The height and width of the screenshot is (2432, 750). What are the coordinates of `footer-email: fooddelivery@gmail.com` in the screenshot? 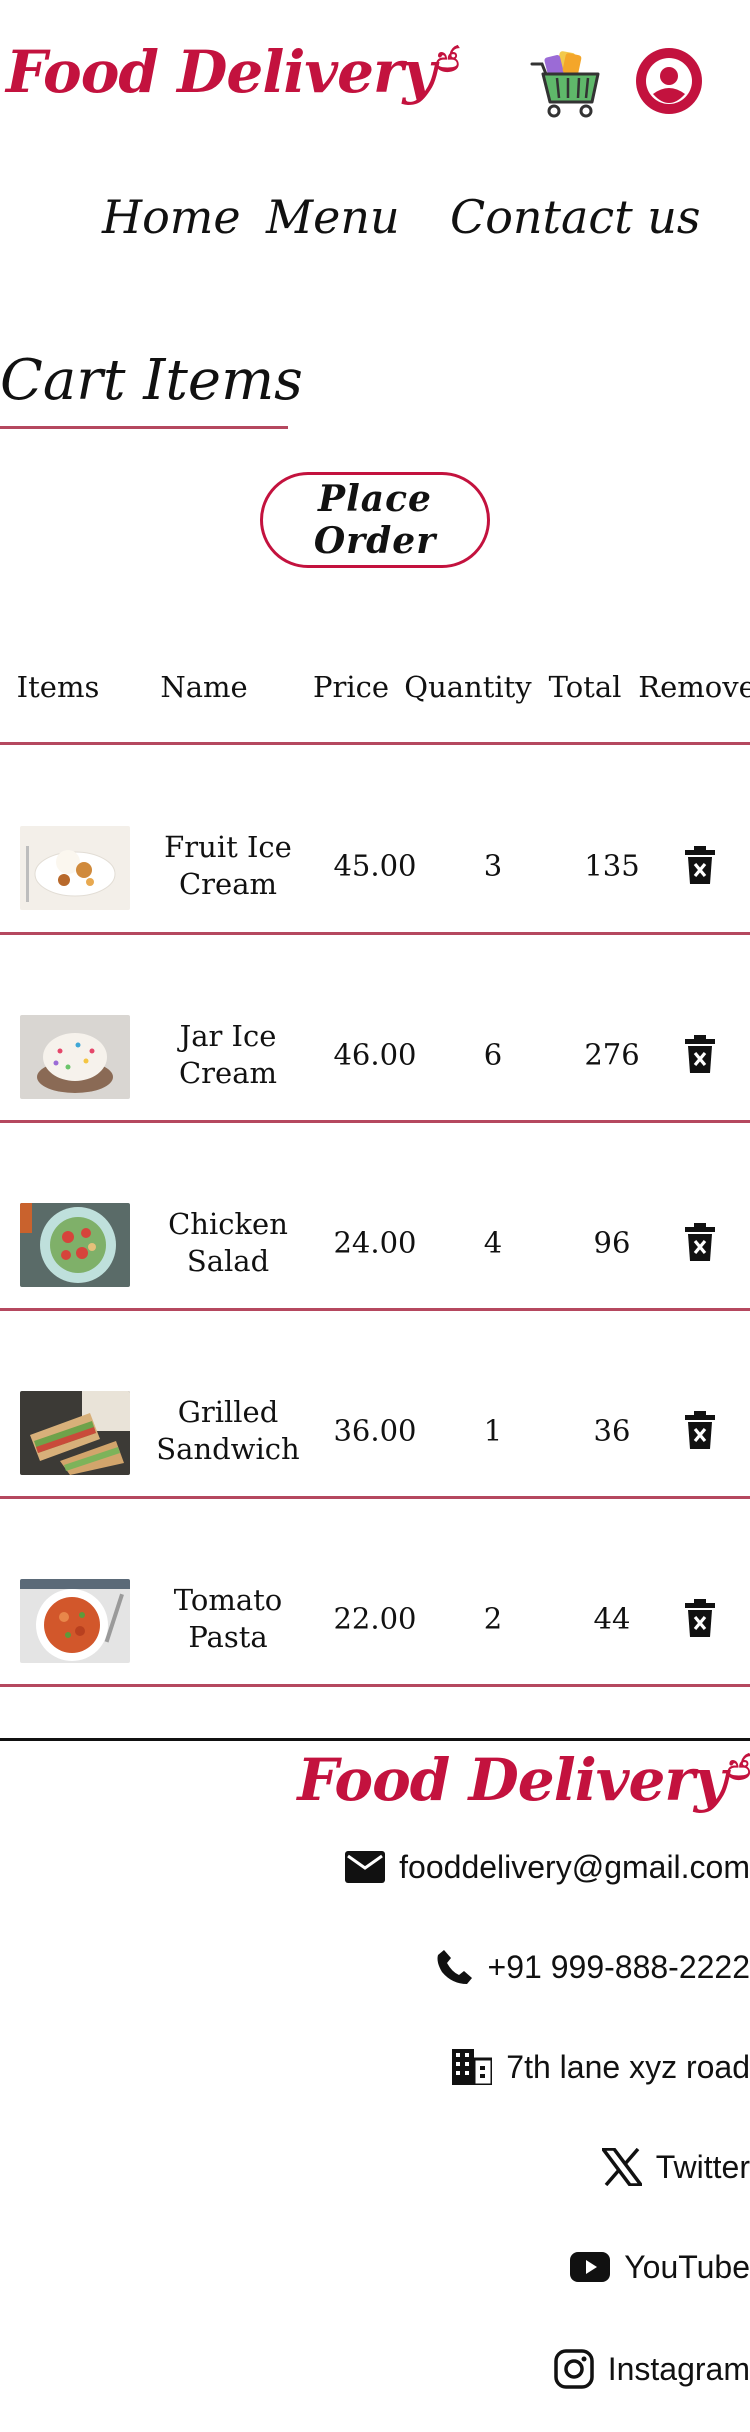 It's located at (547, 1867).